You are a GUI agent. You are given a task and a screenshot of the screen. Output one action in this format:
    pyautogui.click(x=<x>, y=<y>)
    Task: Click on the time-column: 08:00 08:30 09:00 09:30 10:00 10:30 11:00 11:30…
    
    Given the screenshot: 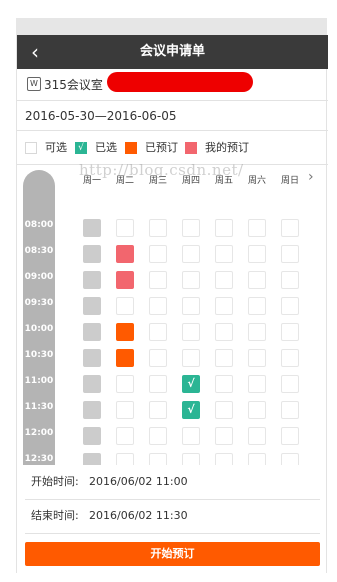 What is the action you would take?
    pyautogui.click(x=39, y=317)
    